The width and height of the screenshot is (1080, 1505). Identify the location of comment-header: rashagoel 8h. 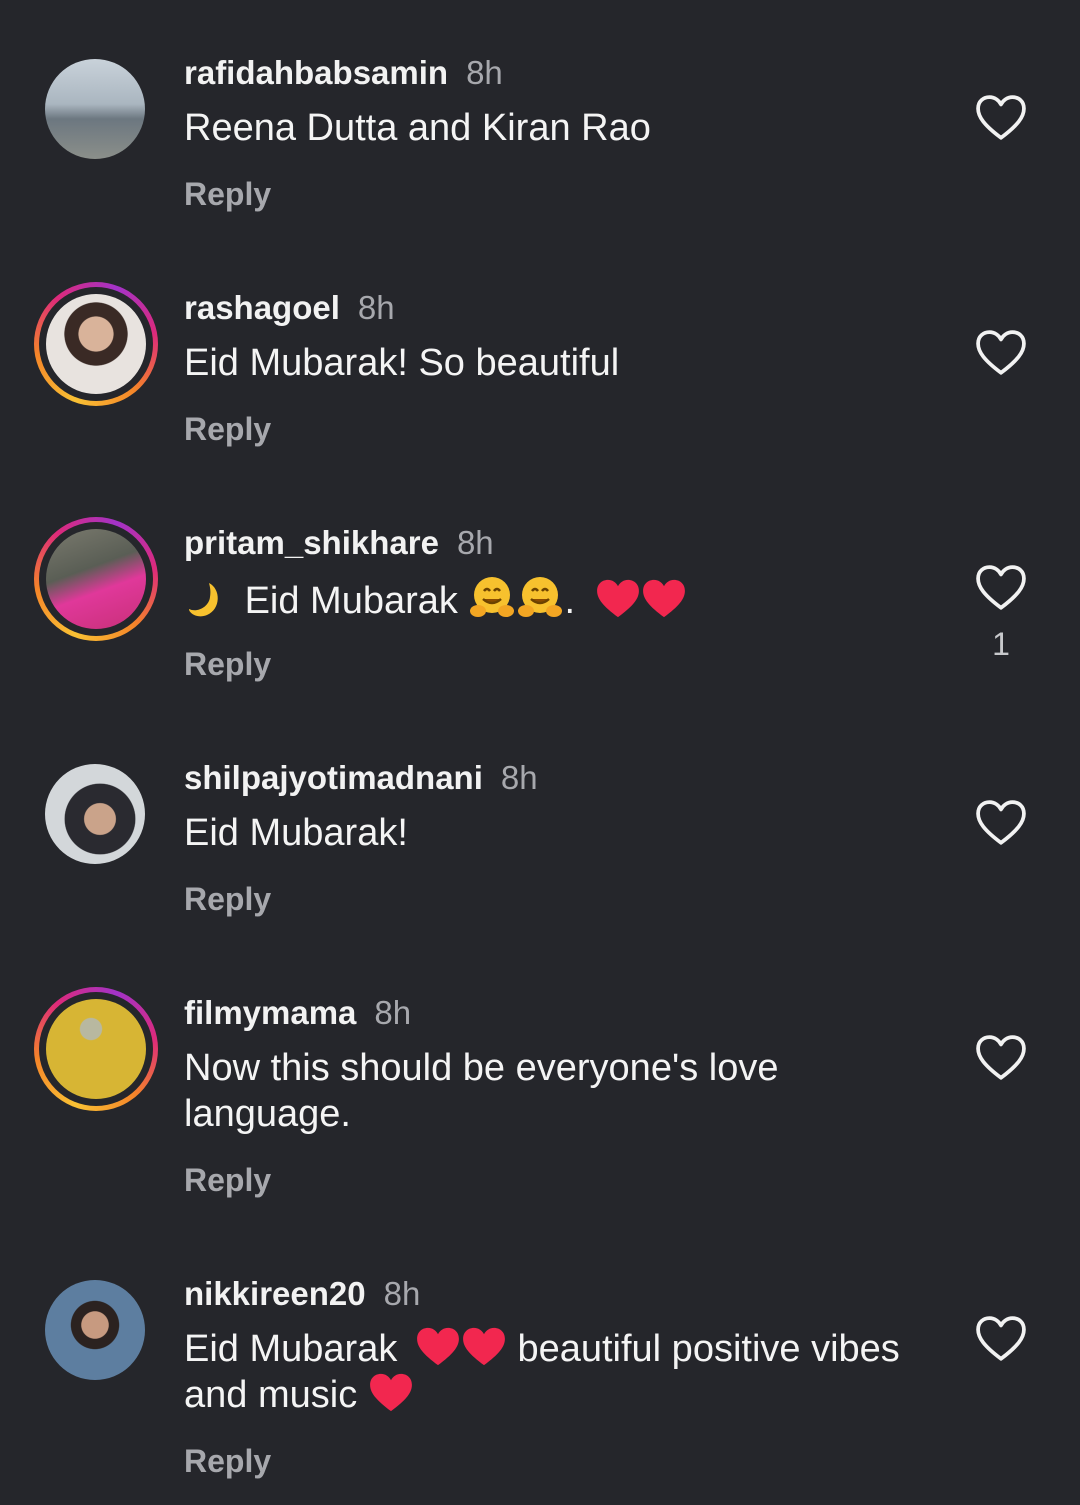
(289, 308).